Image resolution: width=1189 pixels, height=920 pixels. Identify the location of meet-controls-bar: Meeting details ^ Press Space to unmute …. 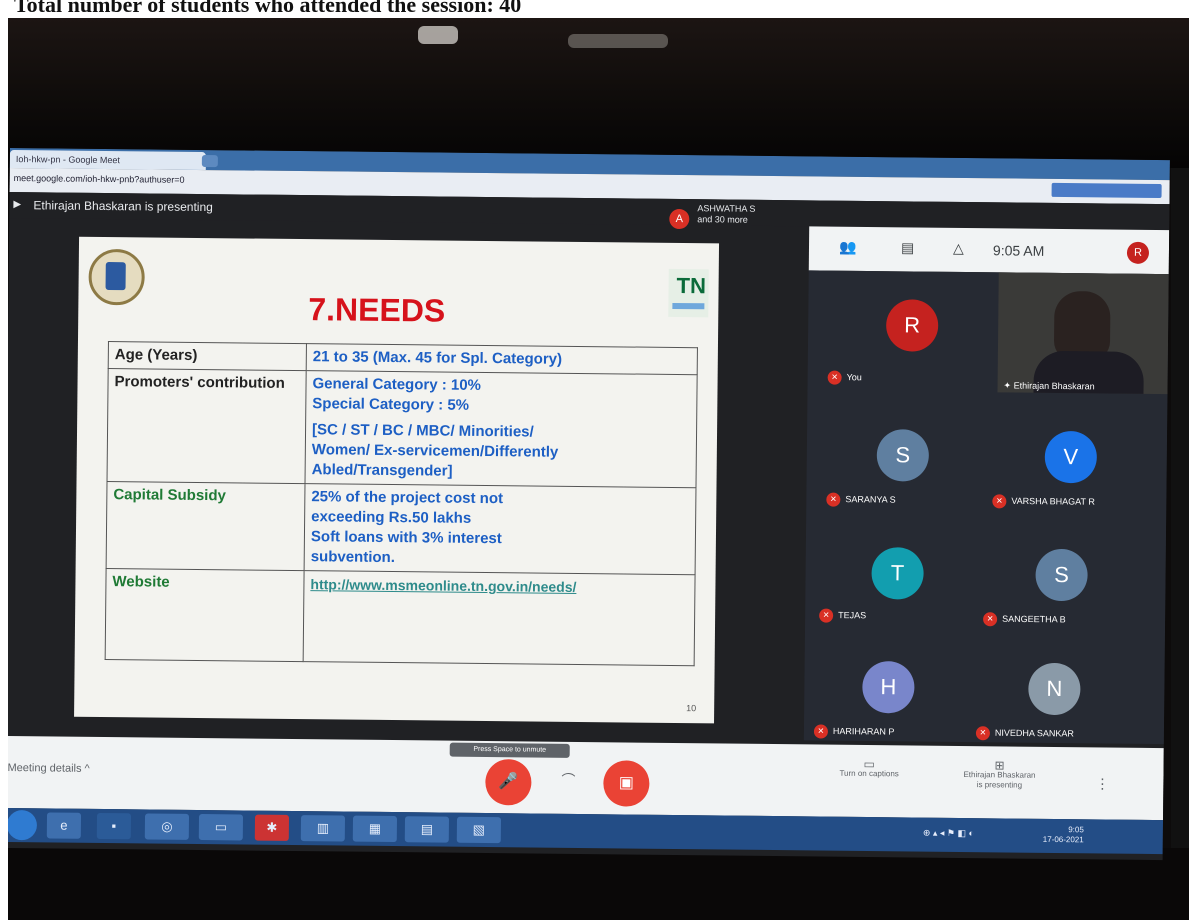
(586, 778).